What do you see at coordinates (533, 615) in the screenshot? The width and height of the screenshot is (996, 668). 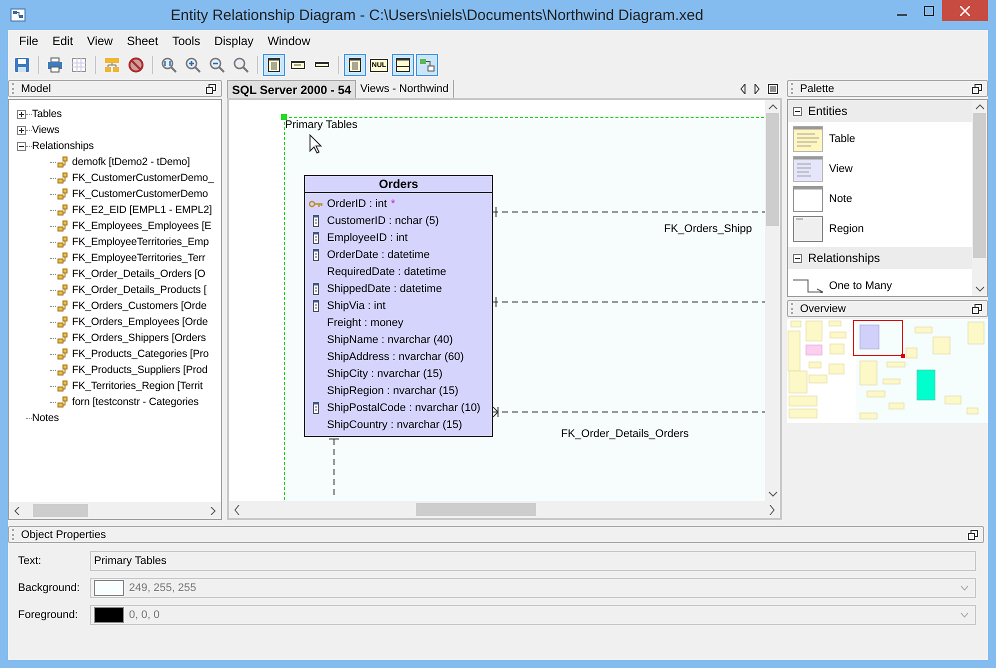 I see `color-dropdown: 0, 0, 0` at bounding box center [533, 615].